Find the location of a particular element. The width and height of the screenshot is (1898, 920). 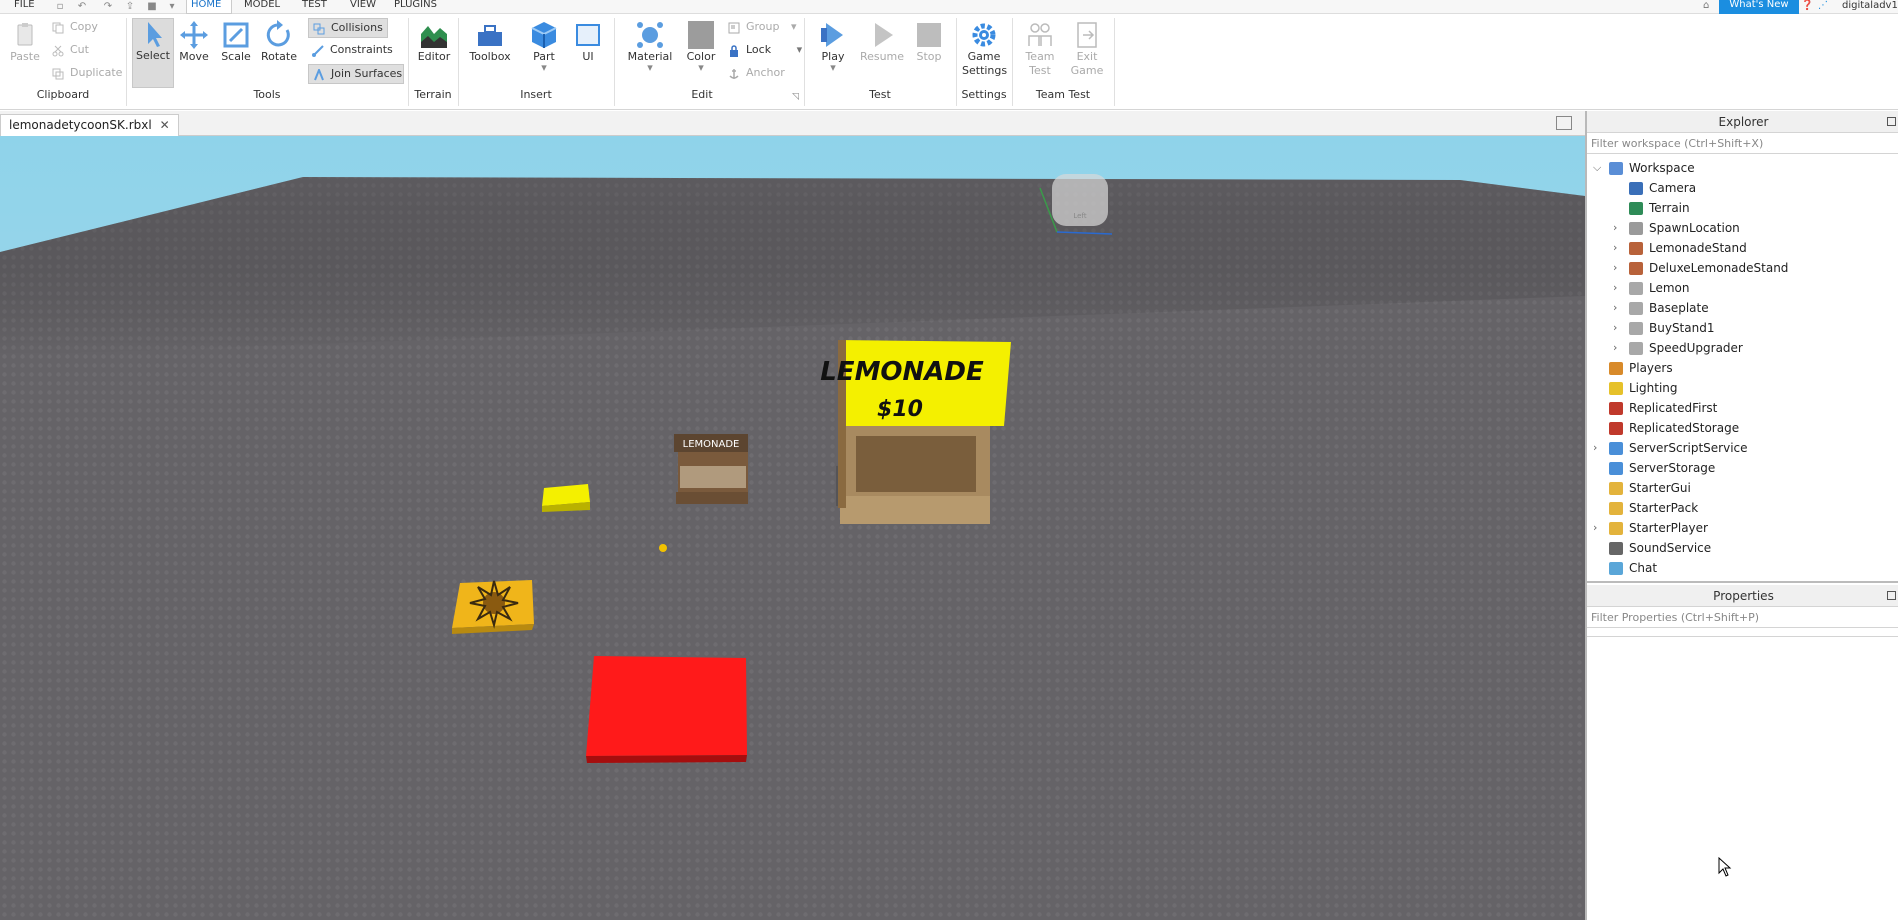

game-settings-button: Game Settings is located at coordinates (984, 49).